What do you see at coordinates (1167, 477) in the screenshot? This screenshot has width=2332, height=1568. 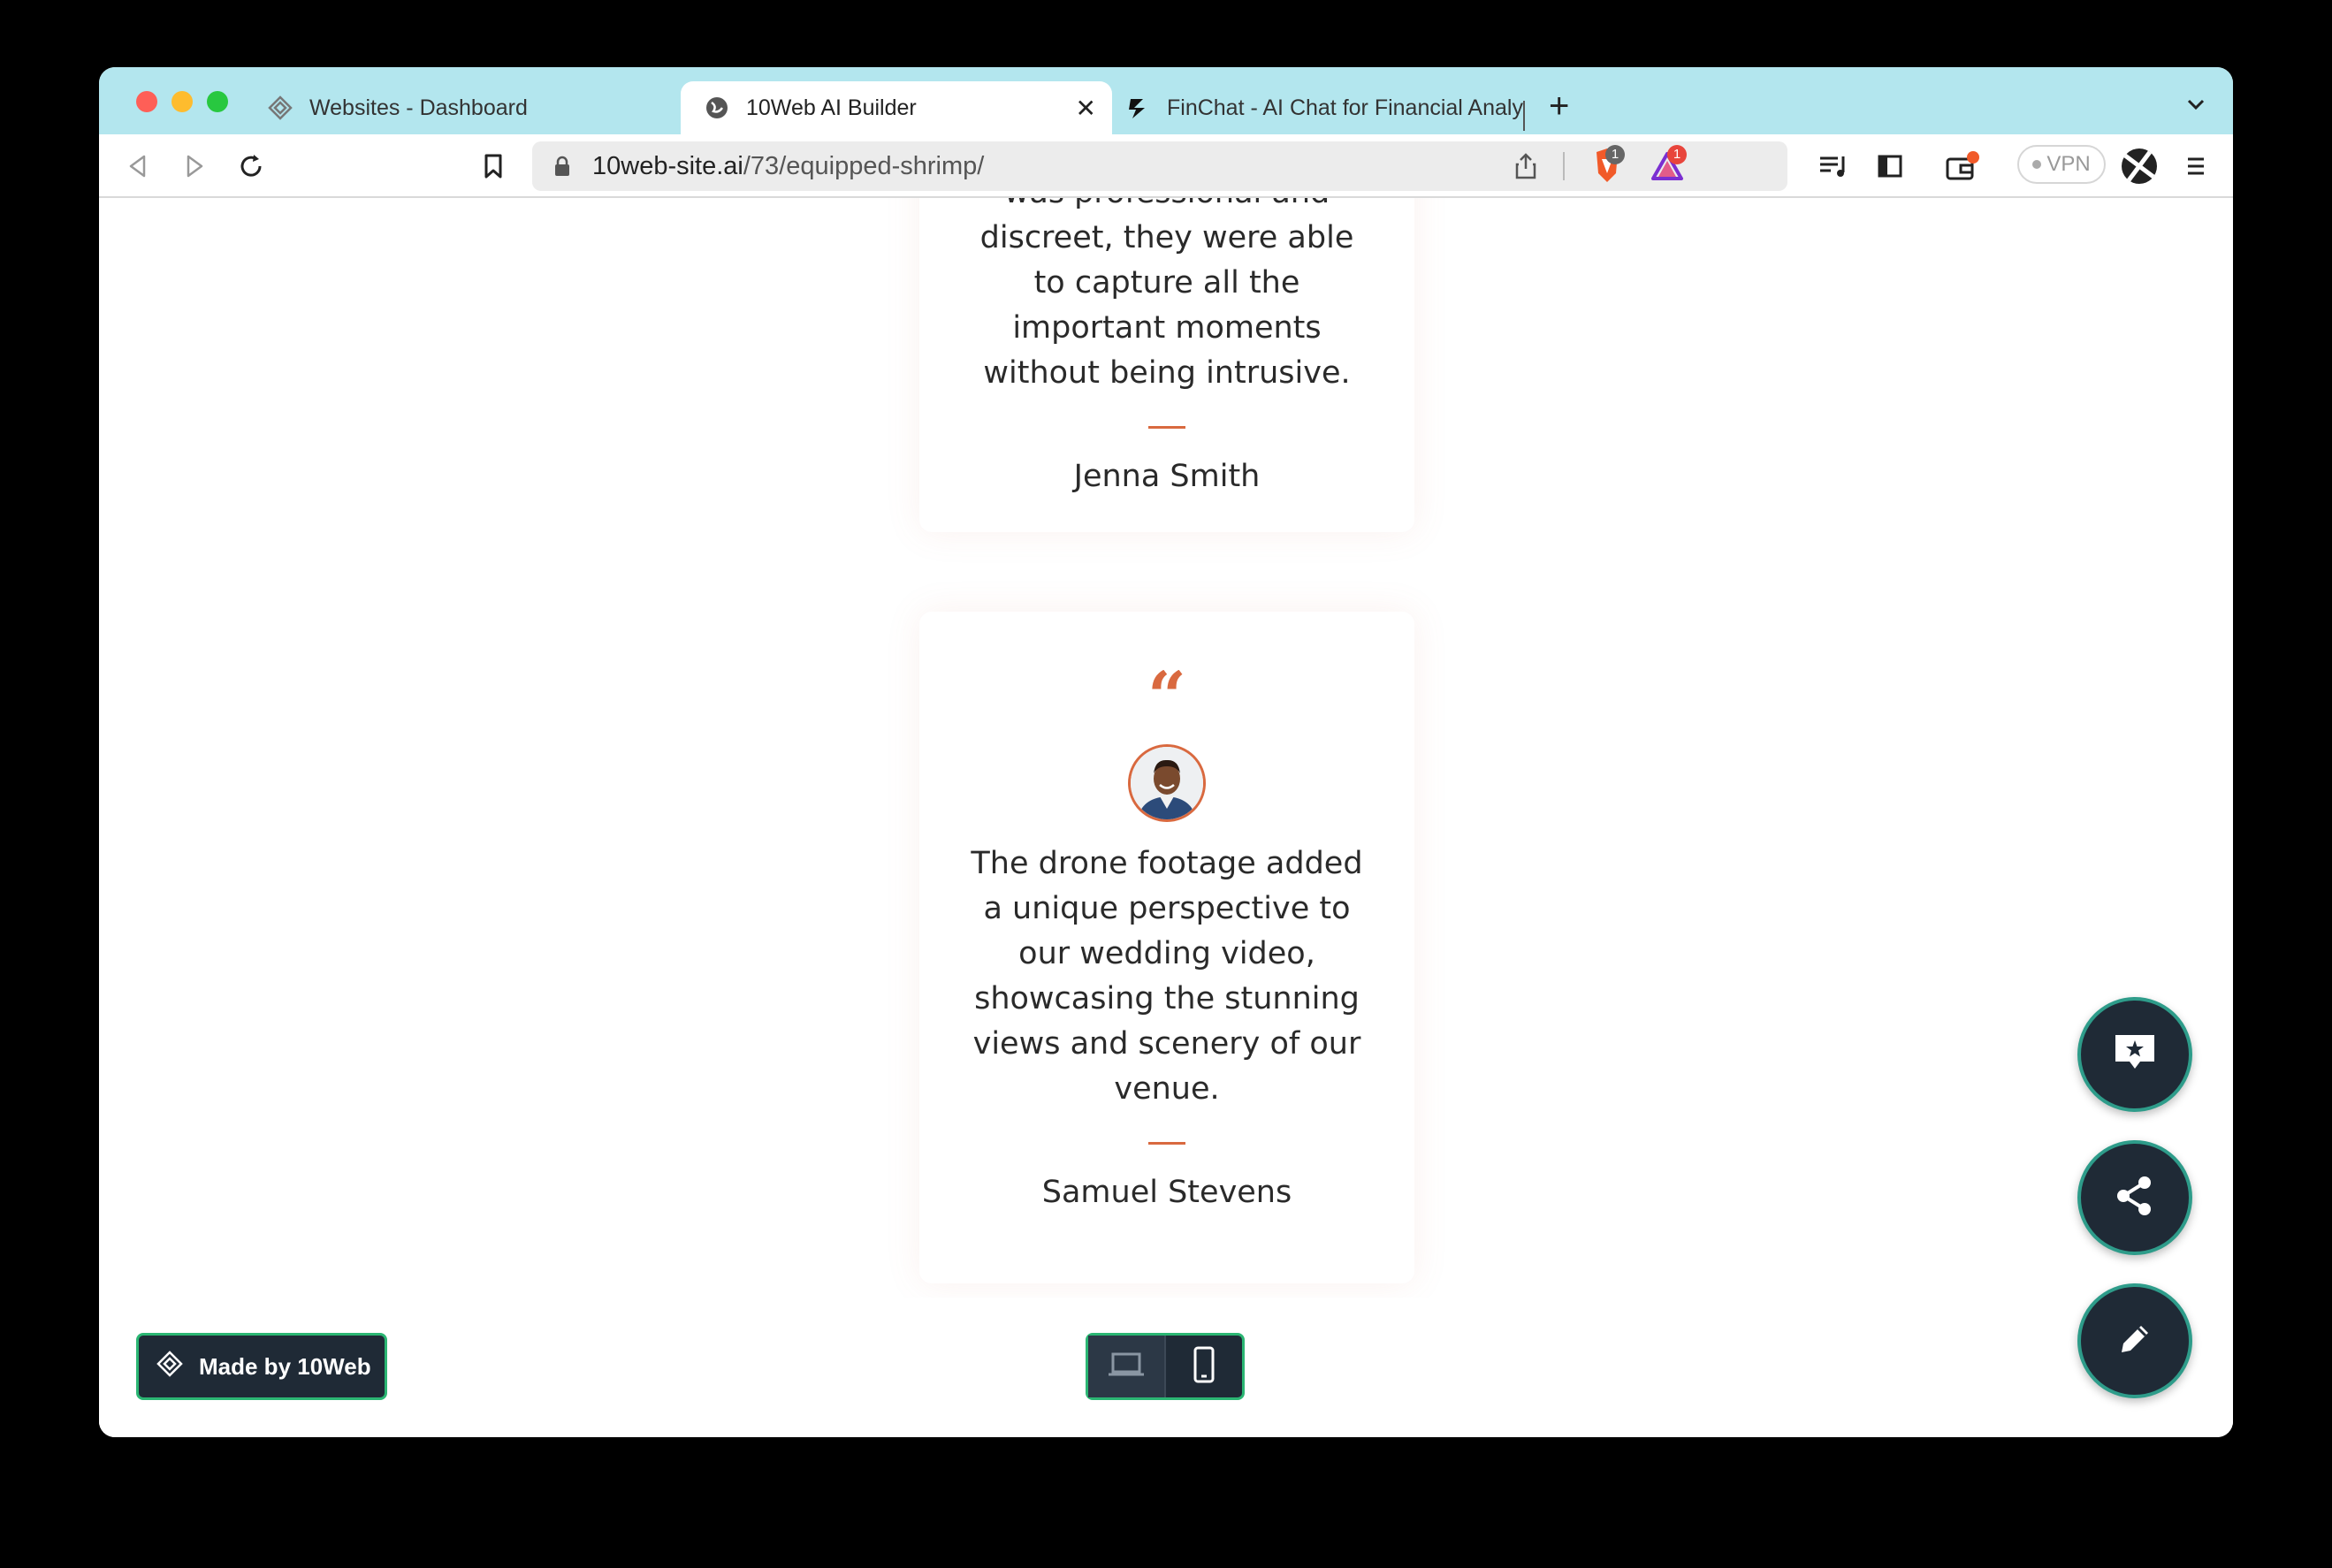 I see `testimonial-author: Jenna Smith` at bounding box center [1167, 477].